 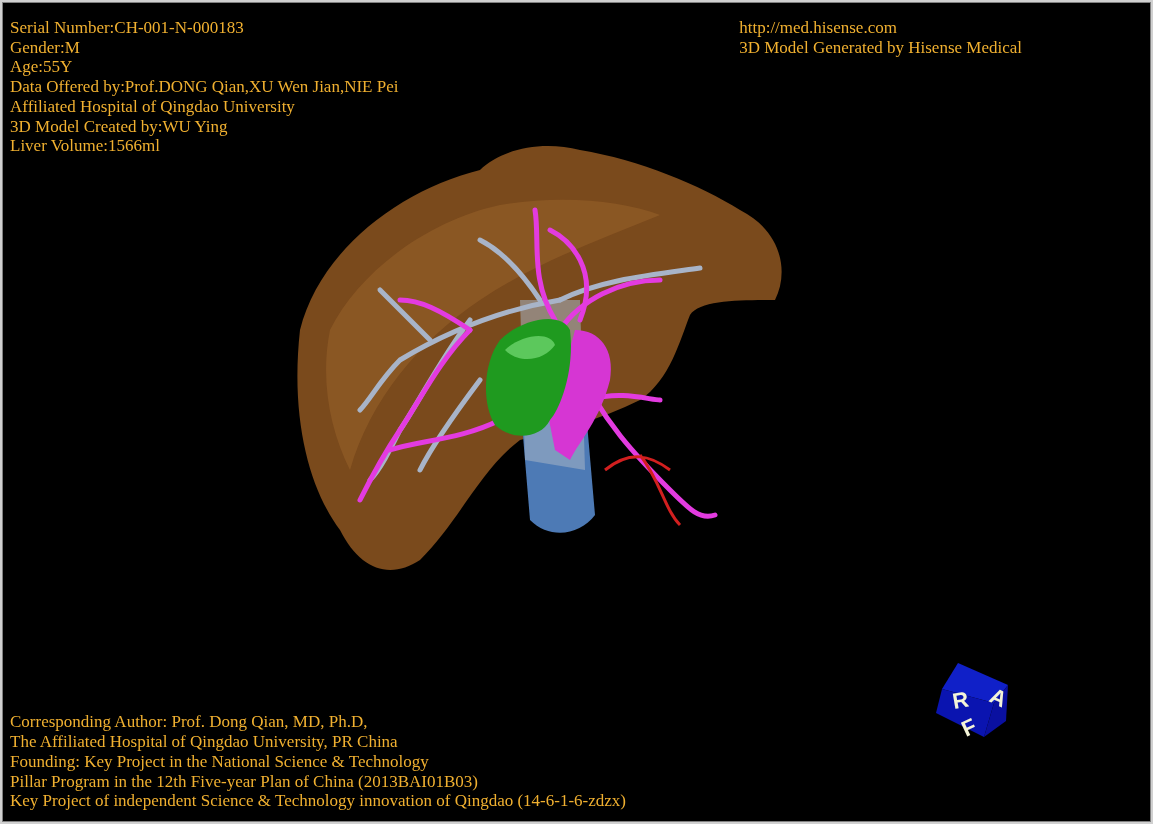 I want to click on patient-info-text: Gender:M, so click(x=45, y=47).